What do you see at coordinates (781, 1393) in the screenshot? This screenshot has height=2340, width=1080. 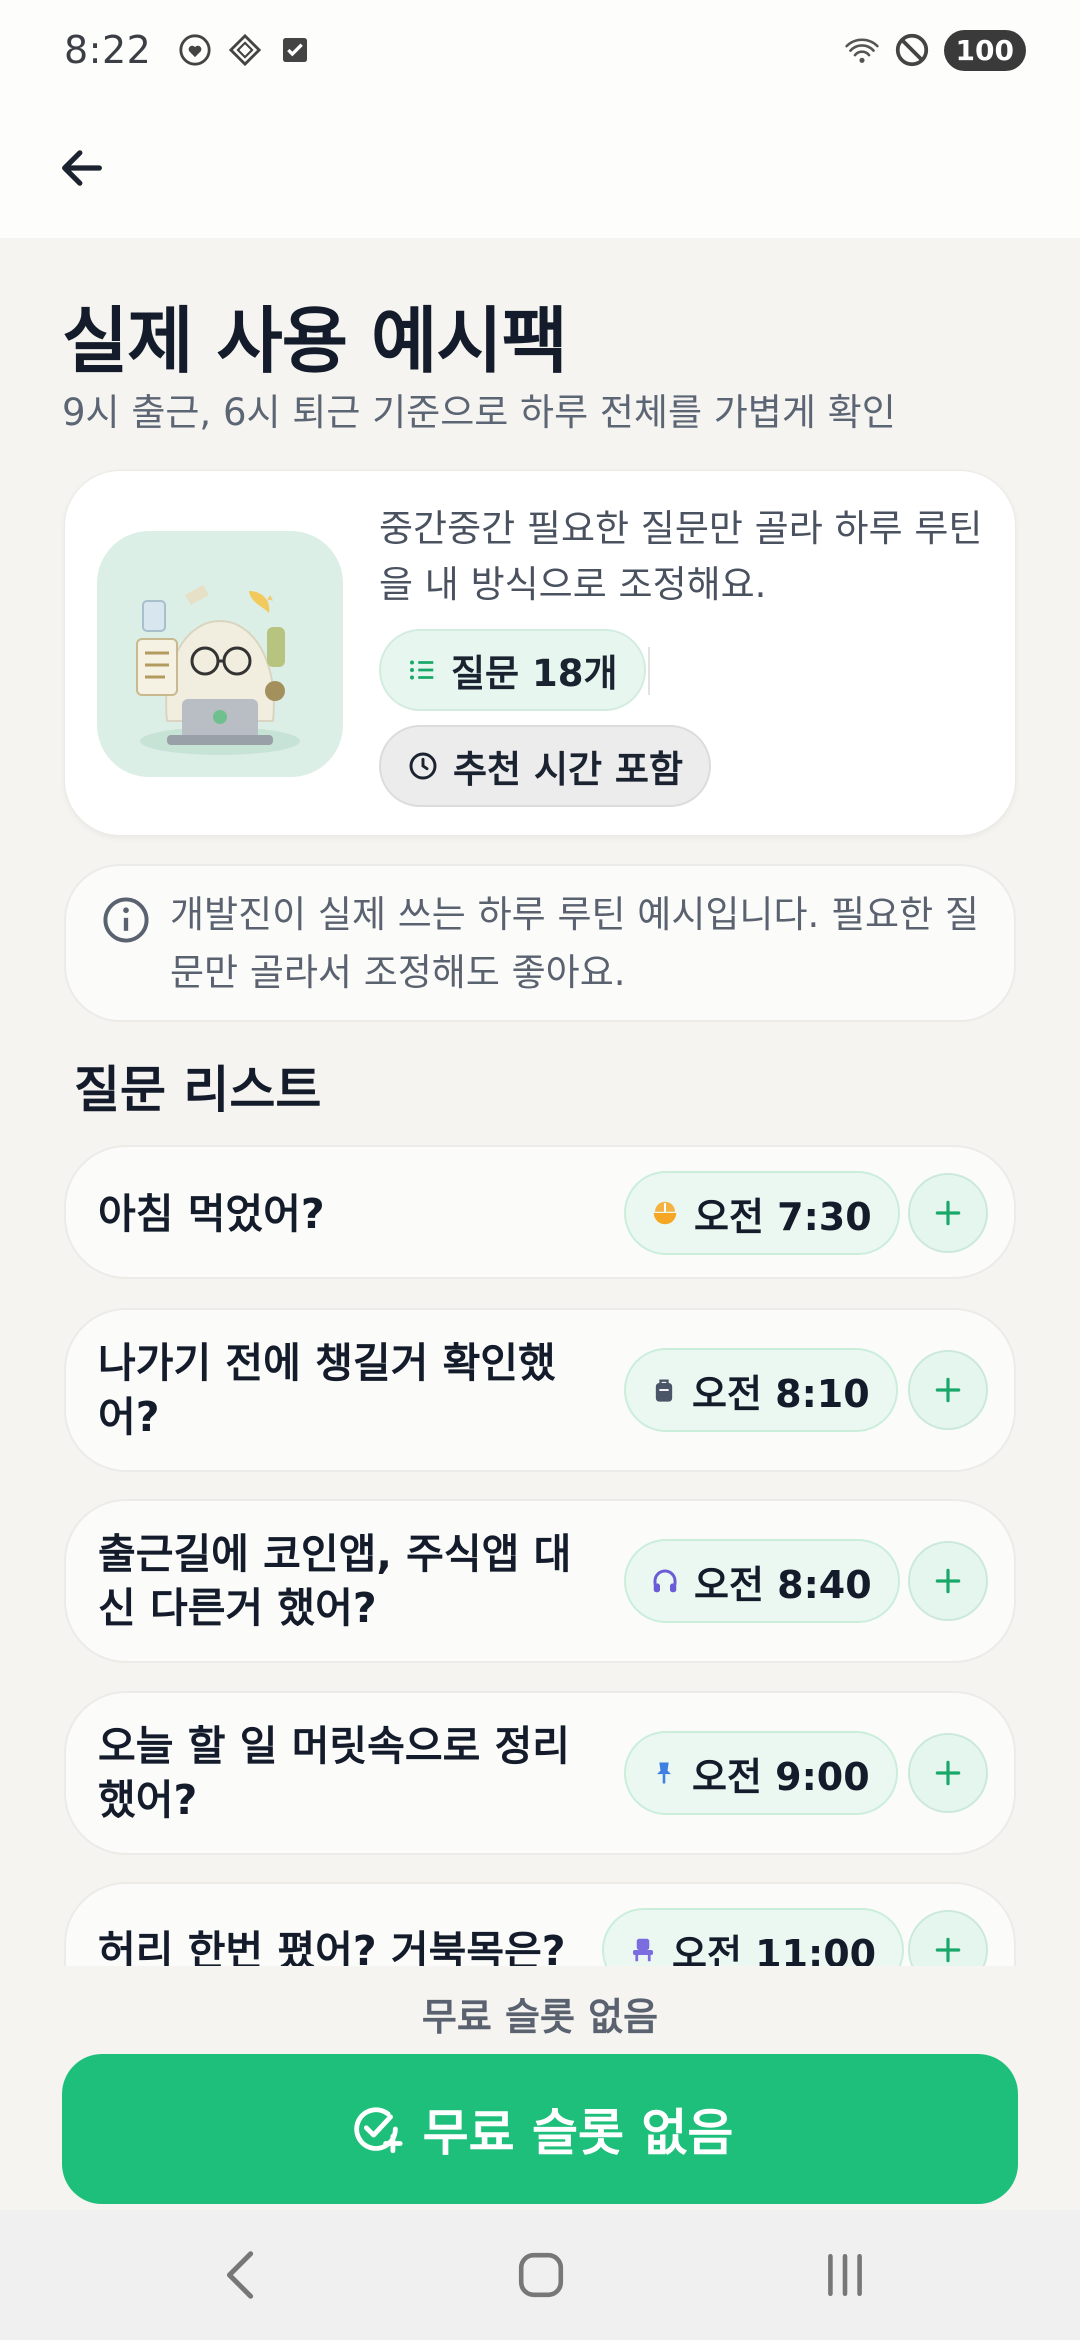 I see `question-time: 오전 8:10` at bounding box center [781, 1393].